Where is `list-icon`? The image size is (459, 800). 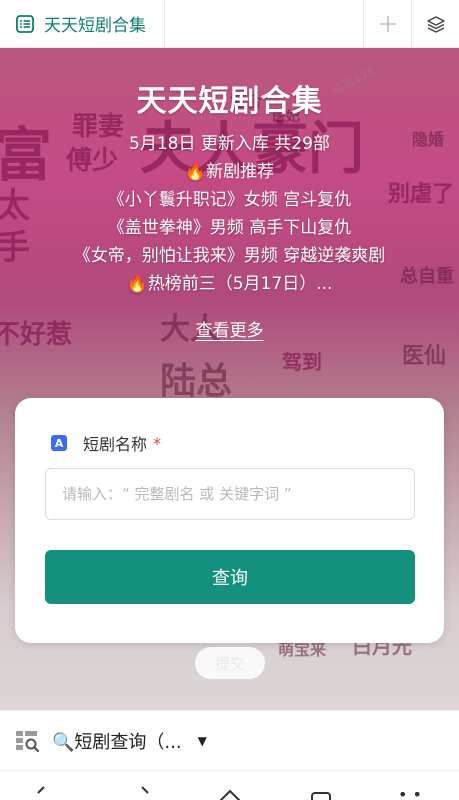
list-icon is located at coordinates (25, 23).